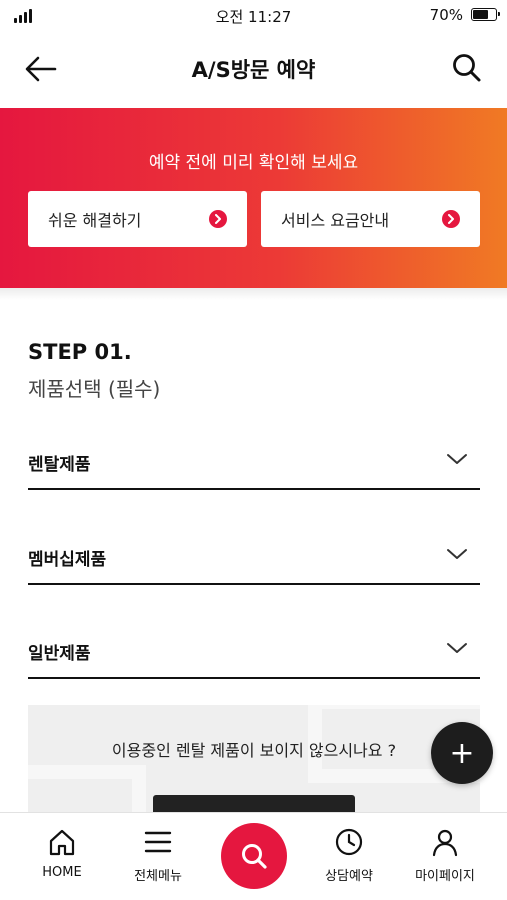 The height and width of the screenshot is (900, 507). What do you see at coordinates (158, 855) in the screenshot?
I see `nav-all-menu: 전체메뉴` at bounding box center [158, 855].